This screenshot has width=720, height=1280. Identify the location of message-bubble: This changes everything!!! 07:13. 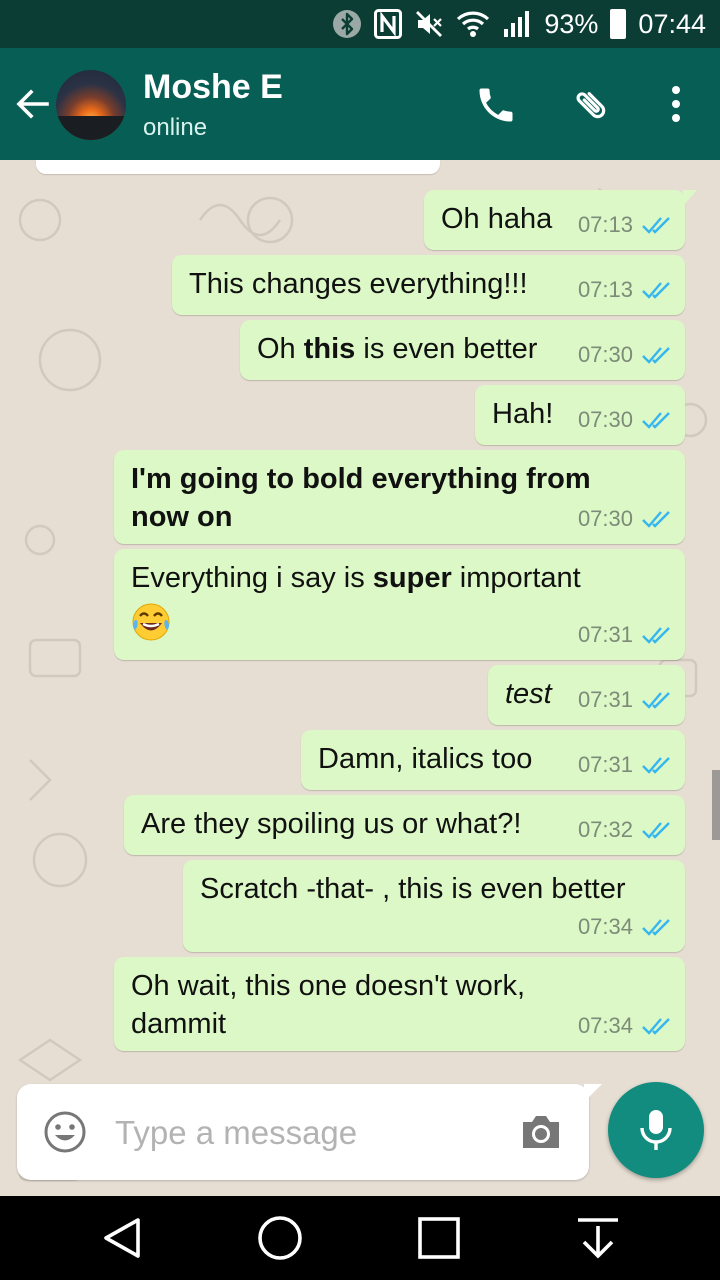
(428, 285).